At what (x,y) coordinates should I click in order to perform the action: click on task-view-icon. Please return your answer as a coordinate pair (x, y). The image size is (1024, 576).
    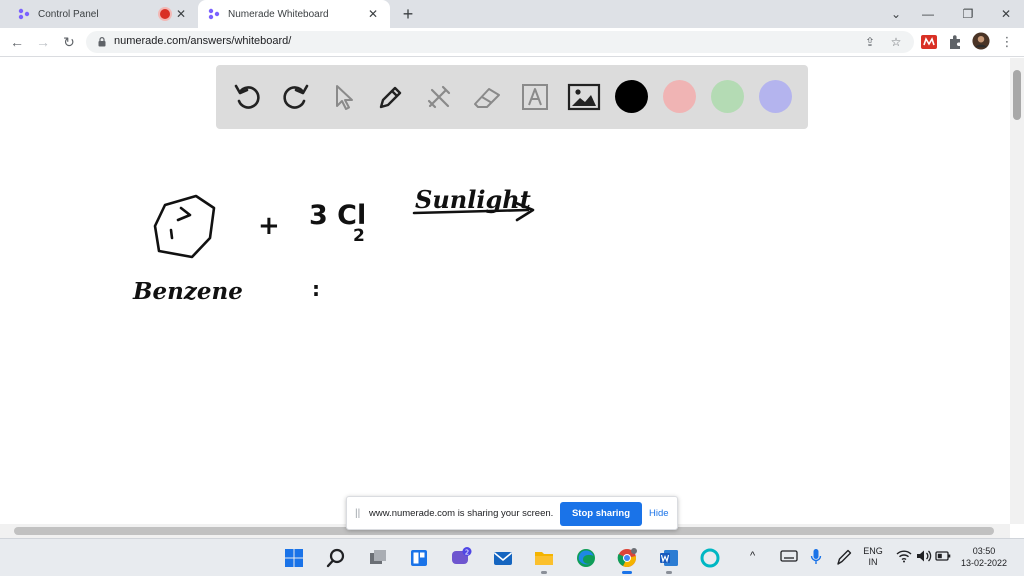
    Looking at the image, I should click on (378, 557).